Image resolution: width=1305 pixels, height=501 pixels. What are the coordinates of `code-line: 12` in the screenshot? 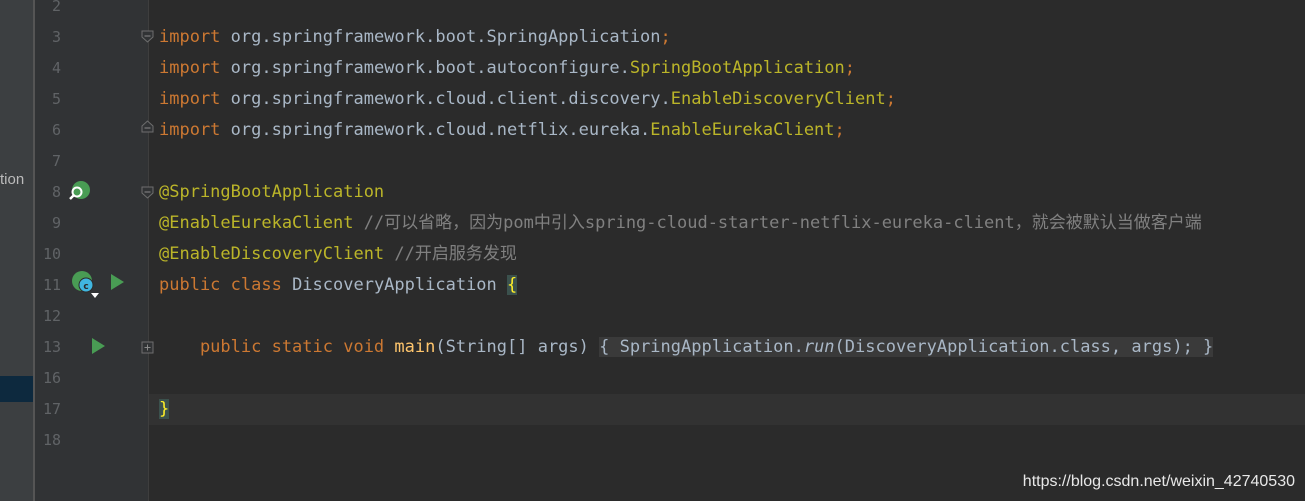 It's located at (652, 316).